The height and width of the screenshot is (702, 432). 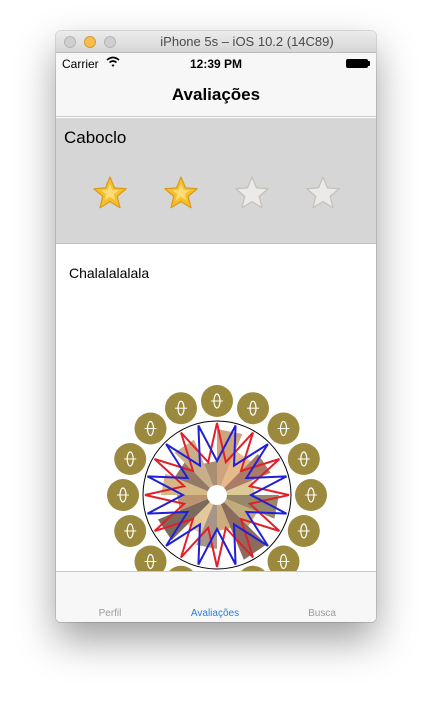 What do you see at coordinates (95, 137) in the screenshot?
I see `rated-entity-name: Caboclo` at bounding box center [95, 137].